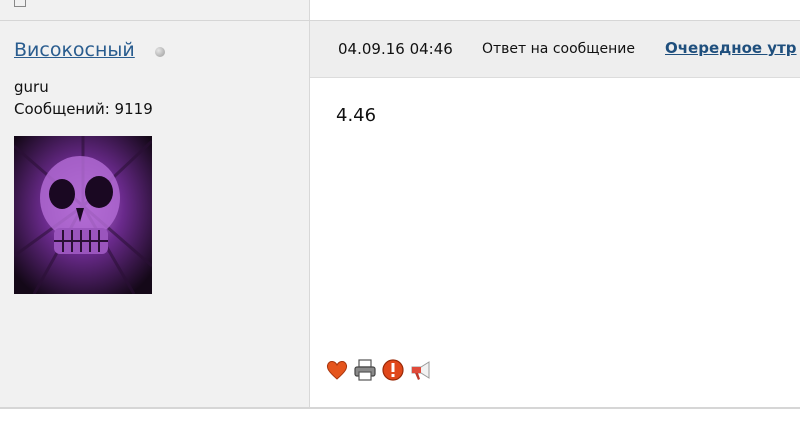 The image size is (800, 424). What do you see at coordinates (421, 370) in the screenshot?
I see `megaphone-icon` at bounding box center [421, 370].